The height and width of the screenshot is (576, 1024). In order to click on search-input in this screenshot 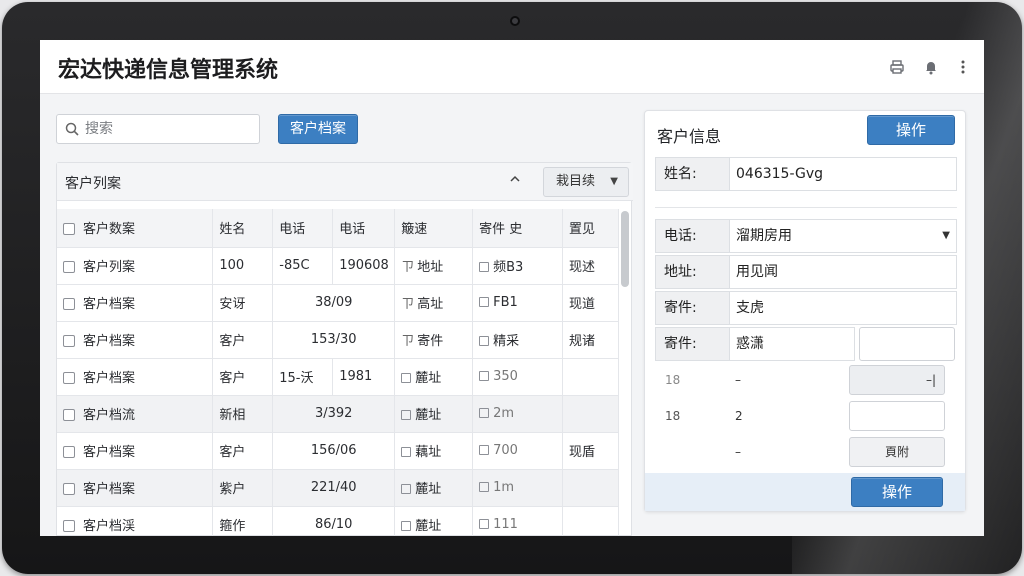, I will do `click(170, 129)`.